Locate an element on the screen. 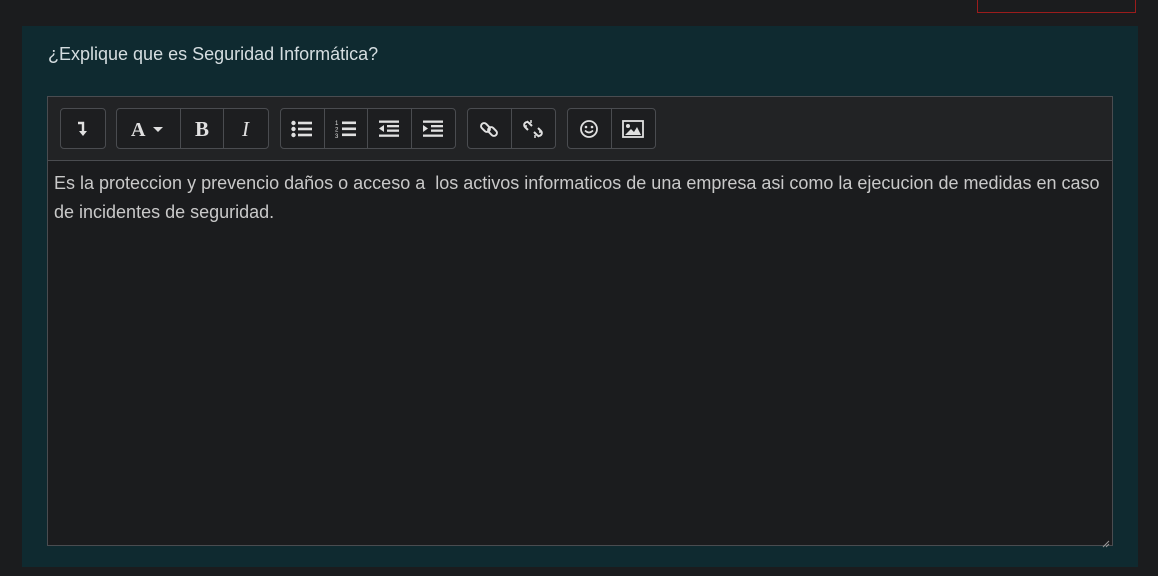 This screenshot has height=576, width=1158. italic-icon: I is located at coordinates (246, 129).